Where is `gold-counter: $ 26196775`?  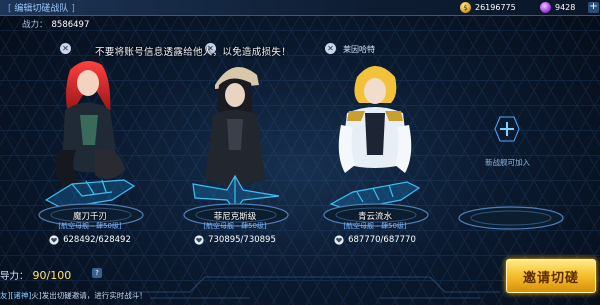 gold-counter: $ 26196775 is located at coordinates (488, 7).